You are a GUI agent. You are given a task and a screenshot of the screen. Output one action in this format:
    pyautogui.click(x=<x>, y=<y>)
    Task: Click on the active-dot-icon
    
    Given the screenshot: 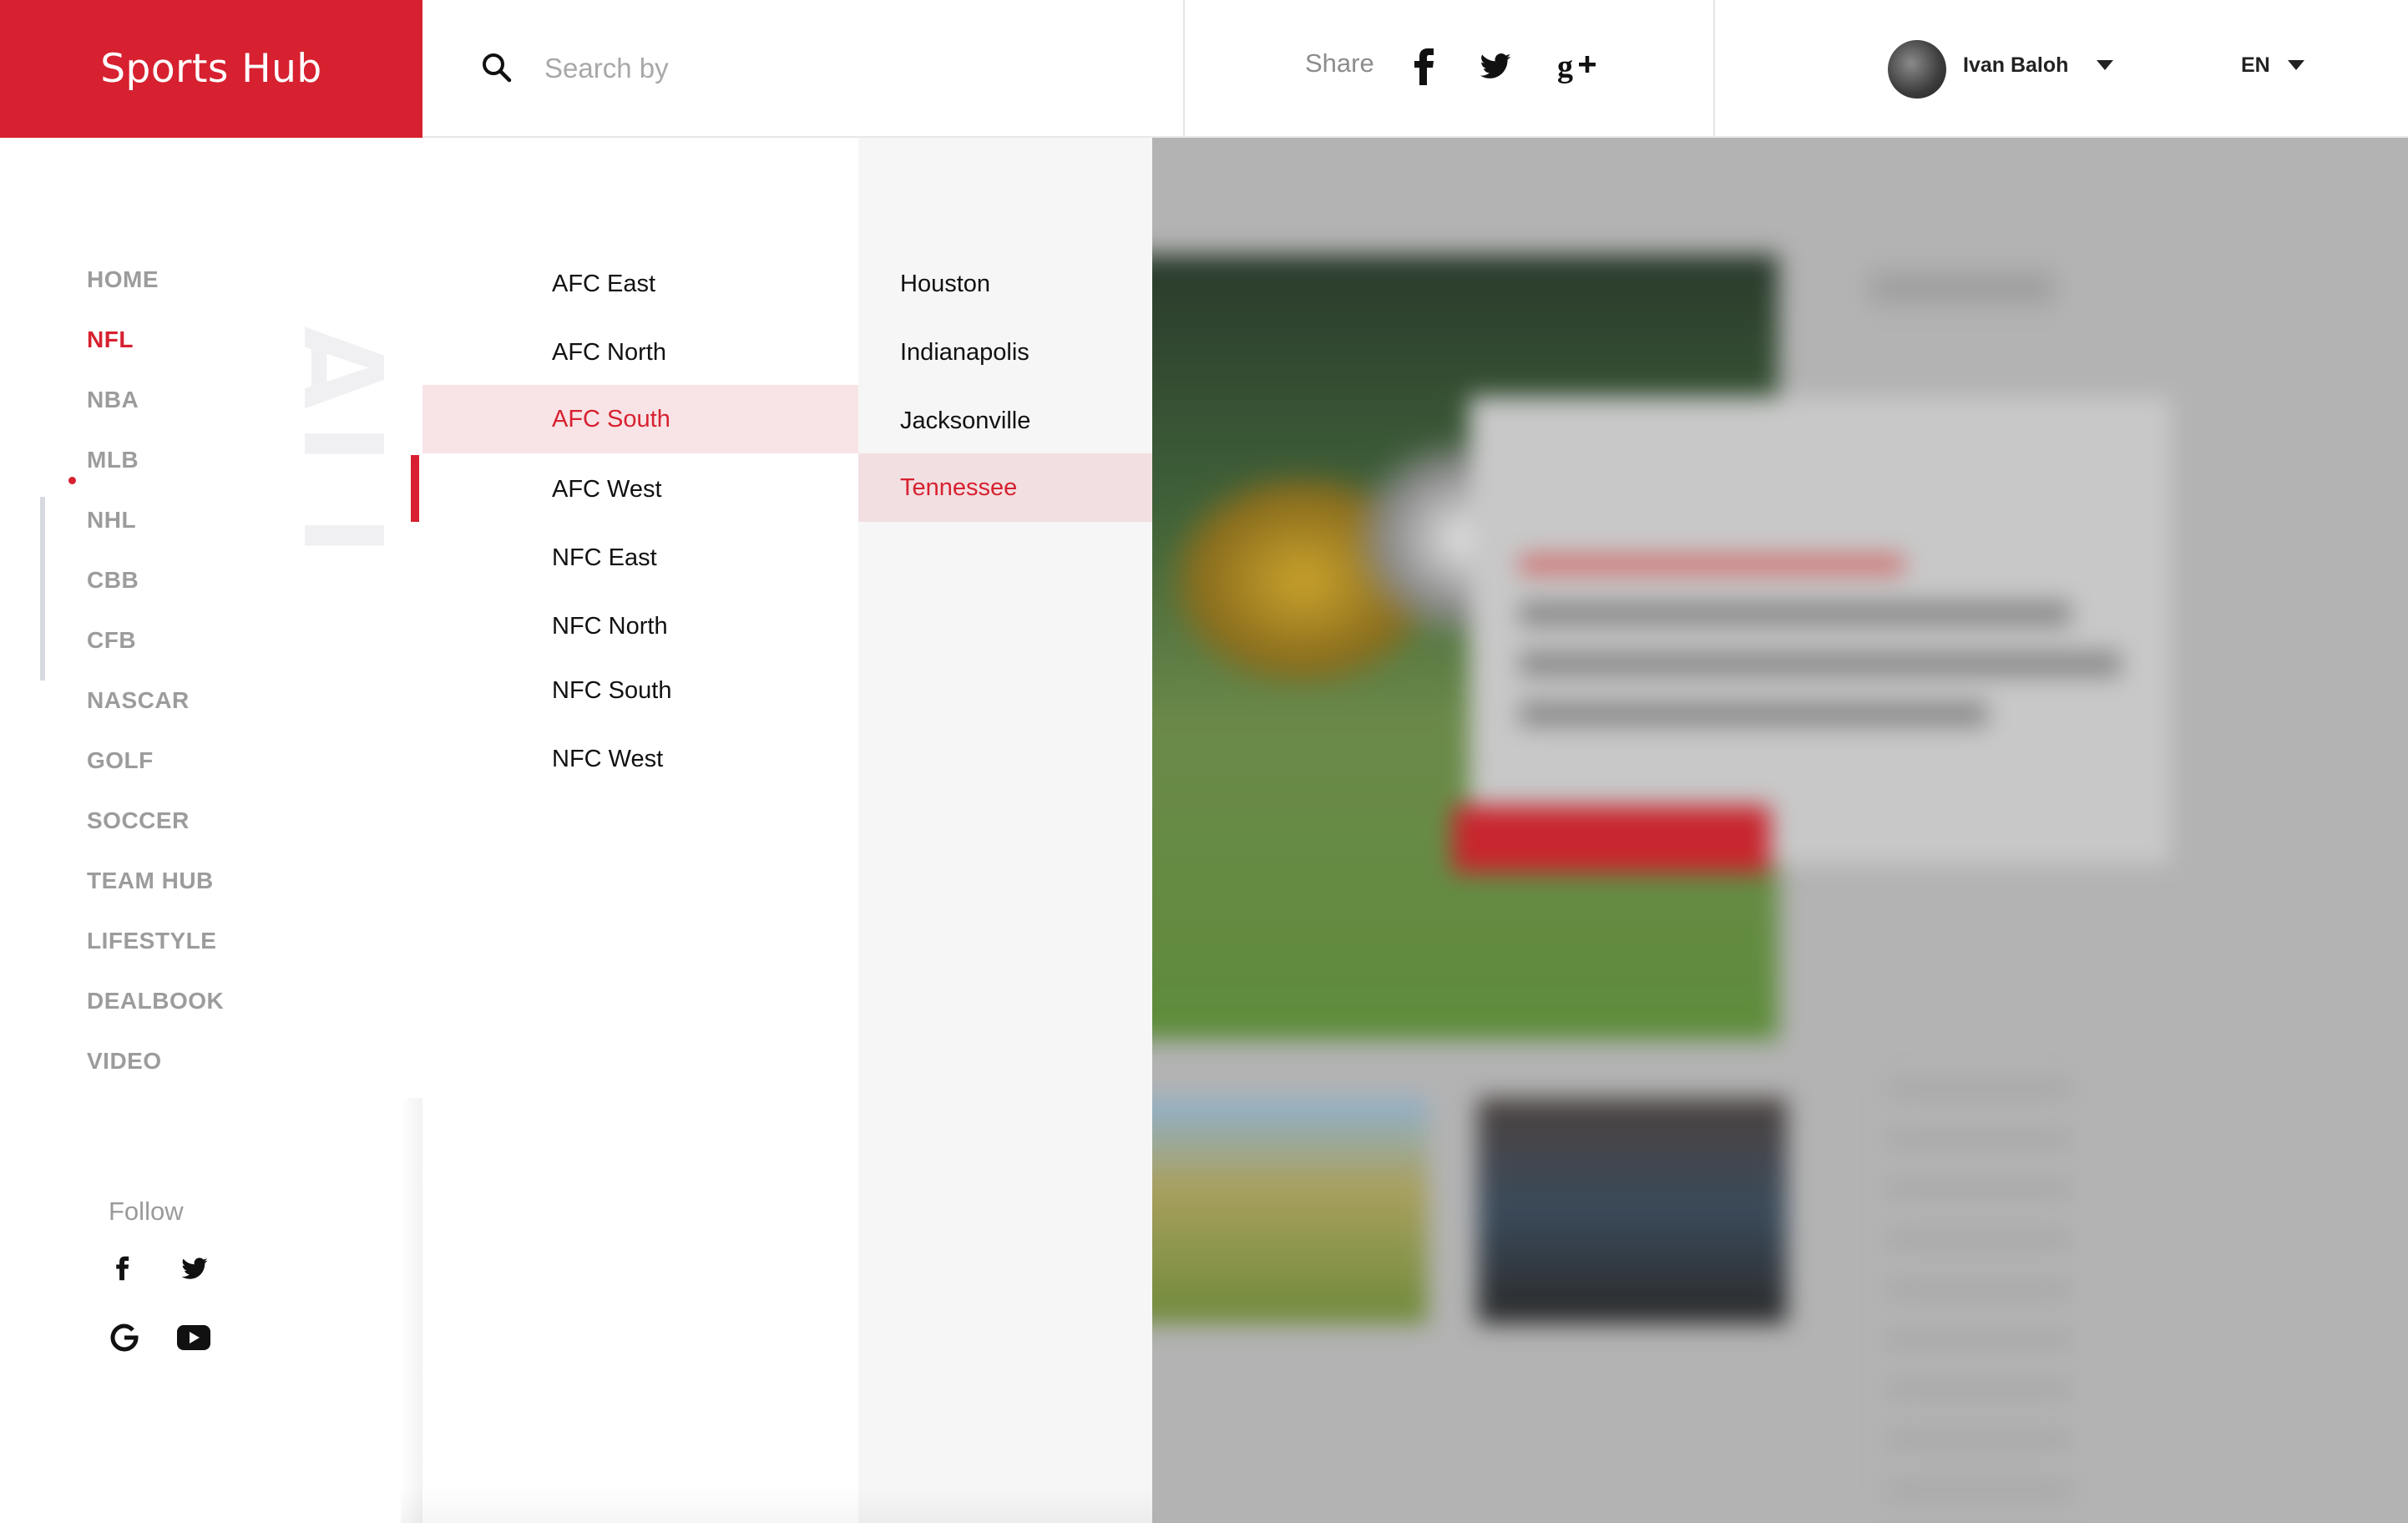 What is the action you would take?
    pyautogui.click(x=72, y=480)
    